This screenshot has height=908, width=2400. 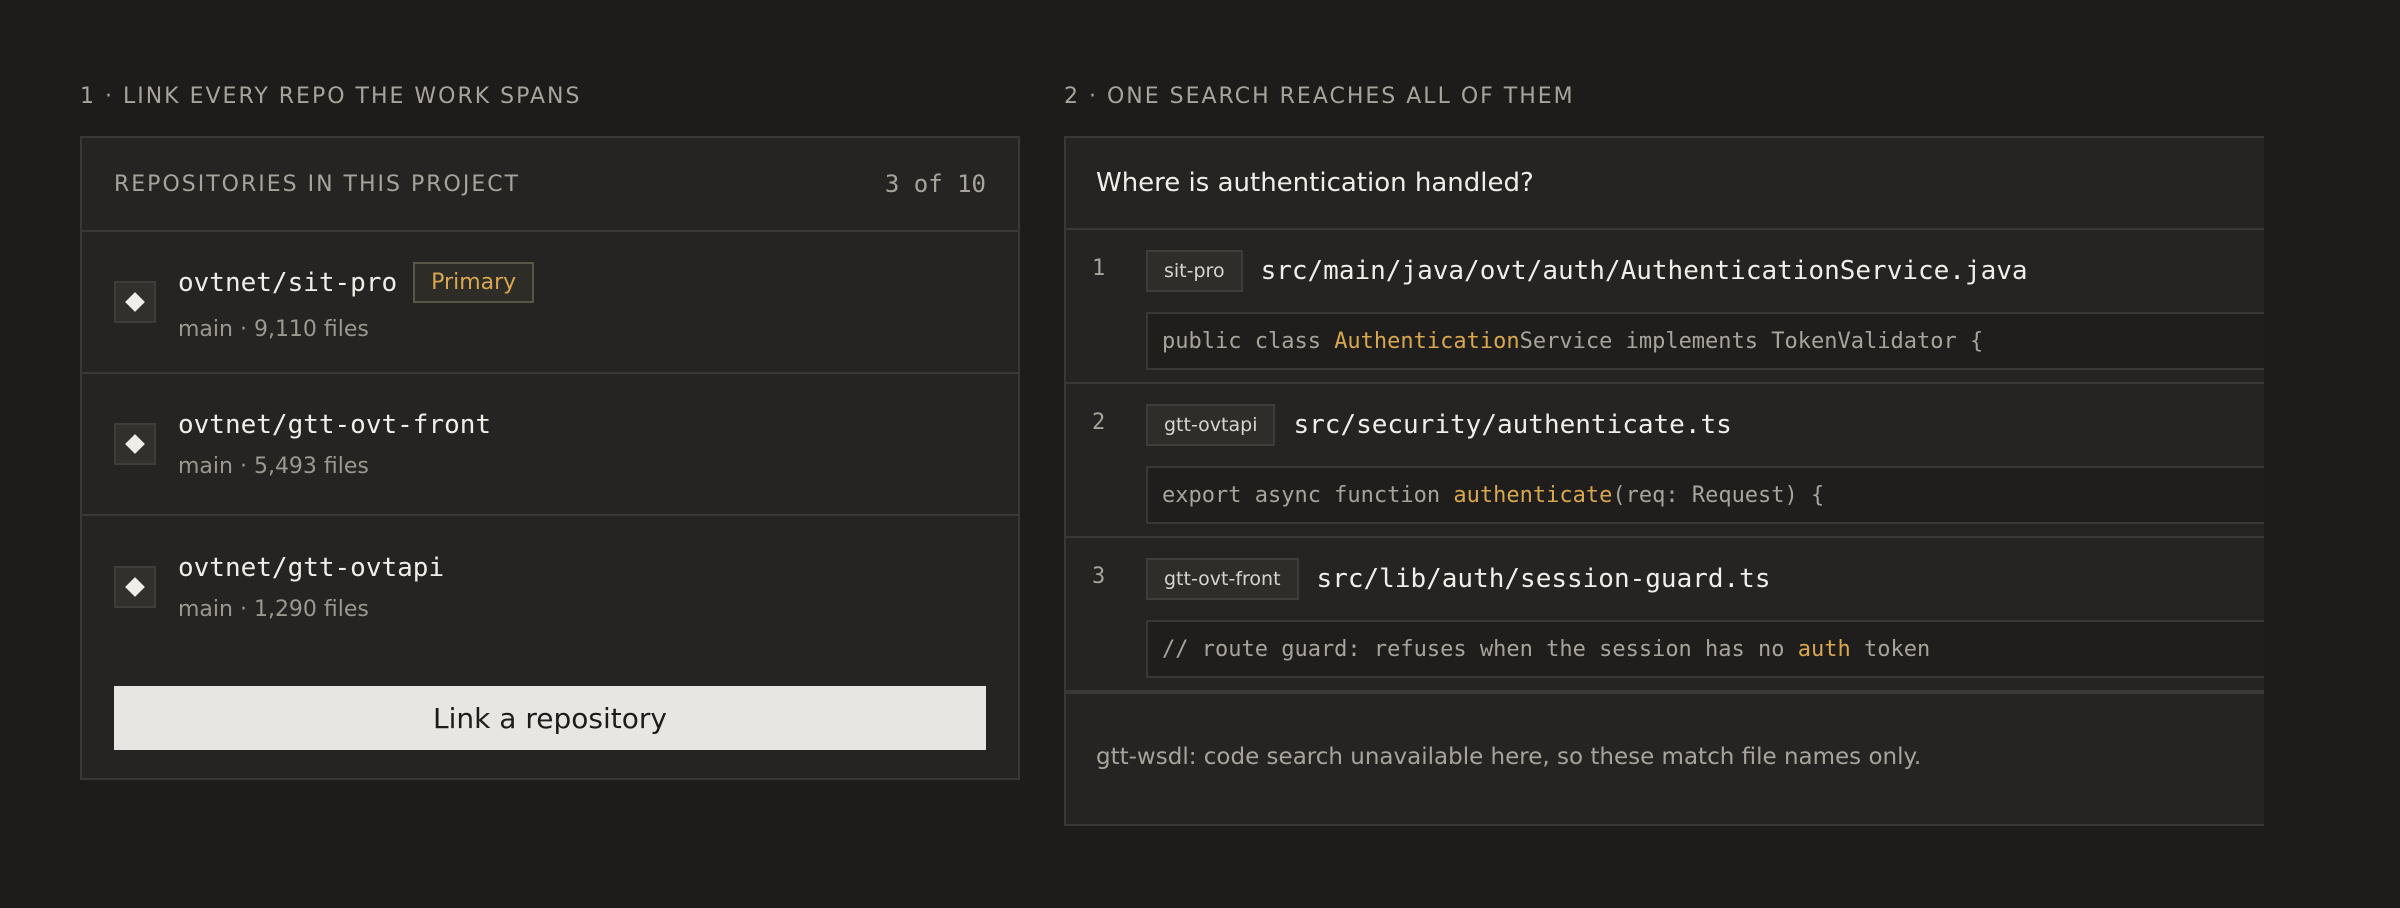 What do you see at coordinates (1512, 425) in the screenshot?
I see `file-path: src/security/authenticate.ts` at bounding box center [1512, 425].